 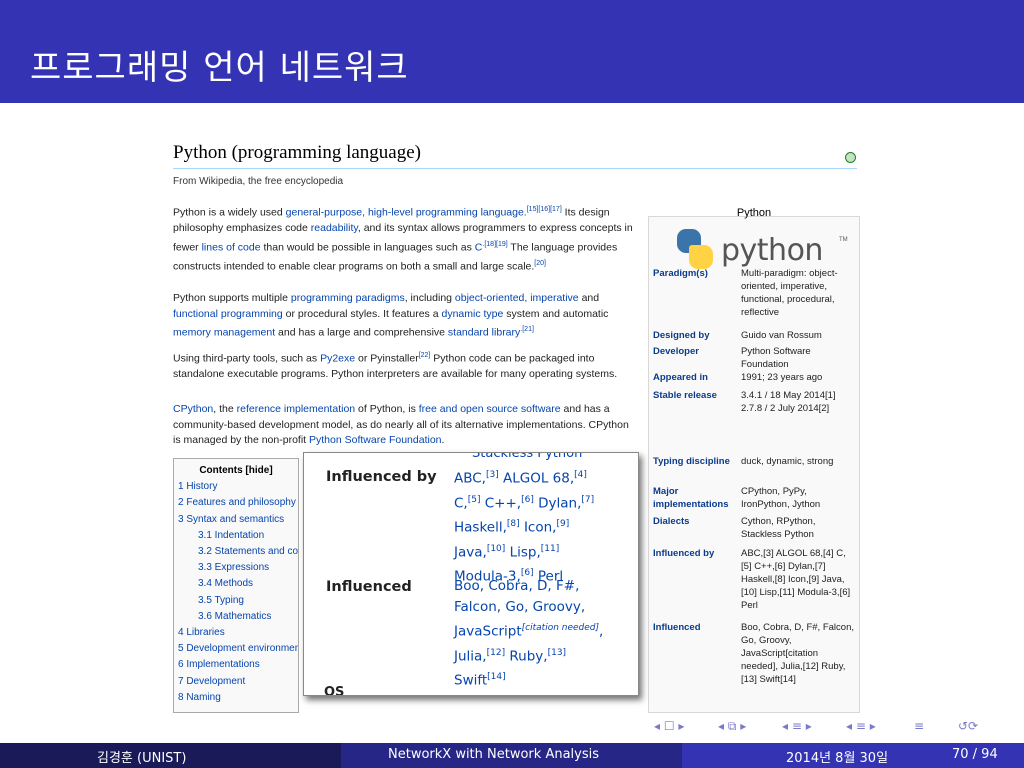 I want to click on citation-superscript: .[21], so click(x=527, y=329).